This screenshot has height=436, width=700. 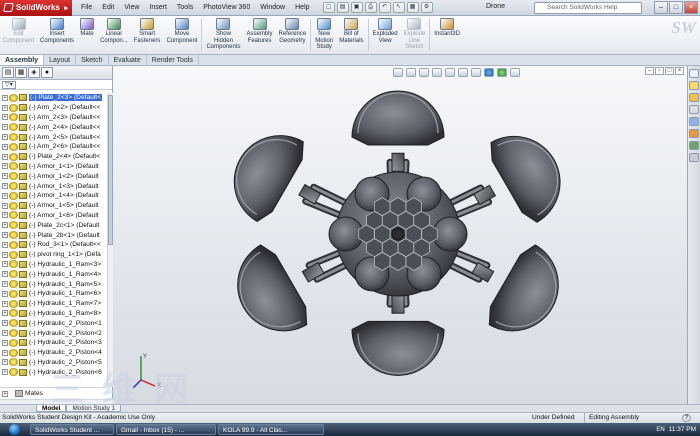 What do you see at coordinates (426, 7) in the screenshot?
I see `options-icon: ⚙` at bounding box center [426, 7].